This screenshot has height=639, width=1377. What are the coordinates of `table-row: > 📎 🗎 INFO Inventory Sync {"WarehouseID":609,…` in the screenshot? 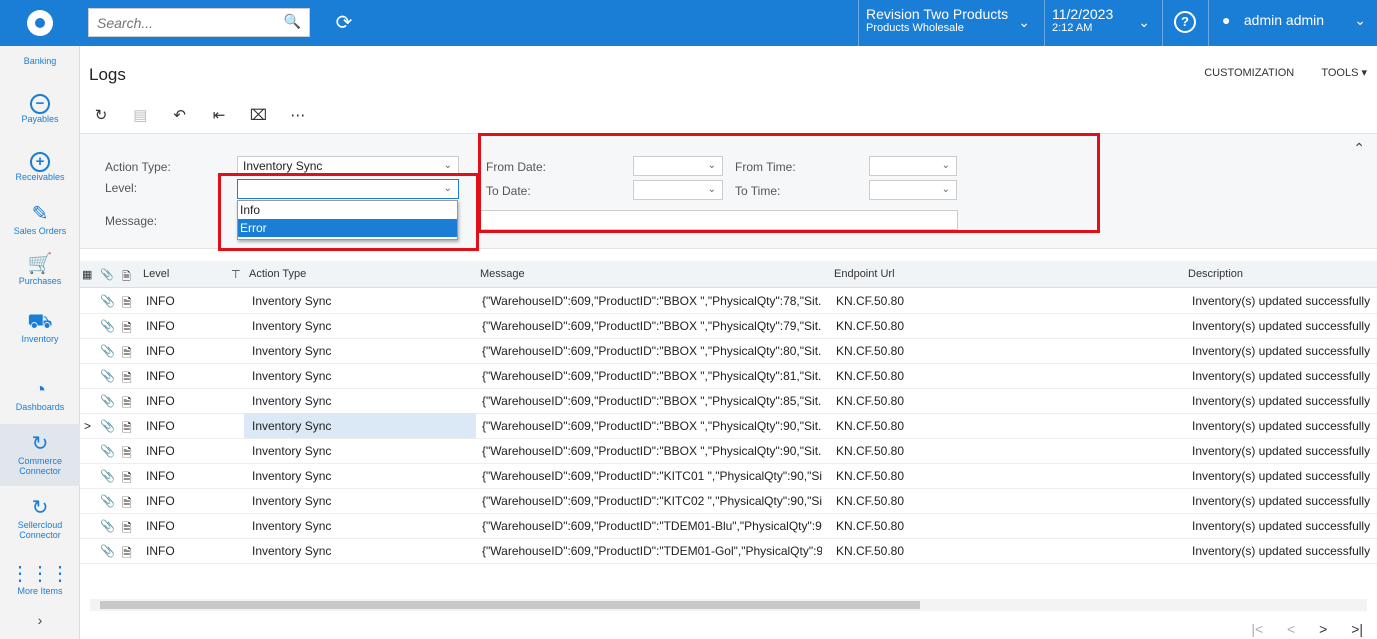 It's located at (728, 426).